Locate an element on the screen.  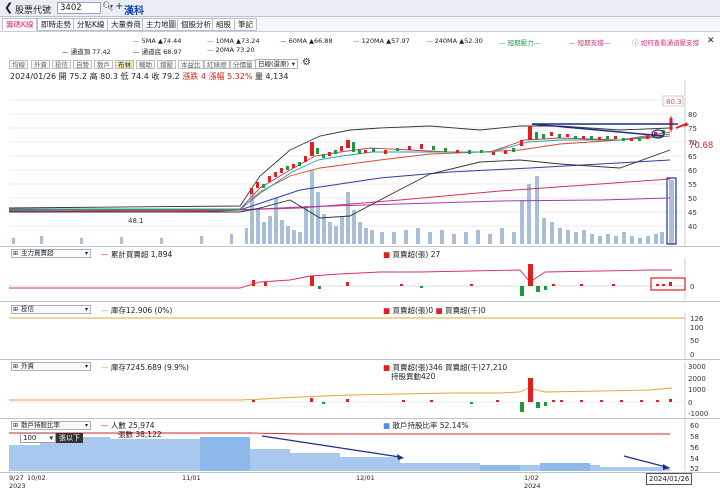
x-axis-label: 11/01 is located at coordinates (191, 478).